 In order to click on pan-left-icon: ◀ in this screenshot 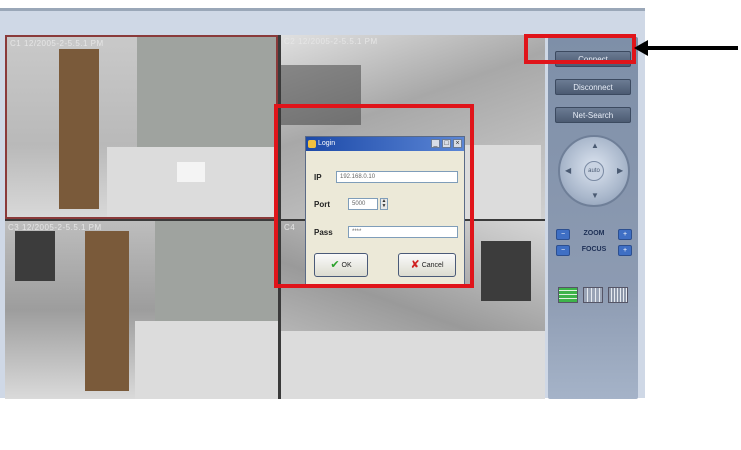, I will do `click(568, 170)`.